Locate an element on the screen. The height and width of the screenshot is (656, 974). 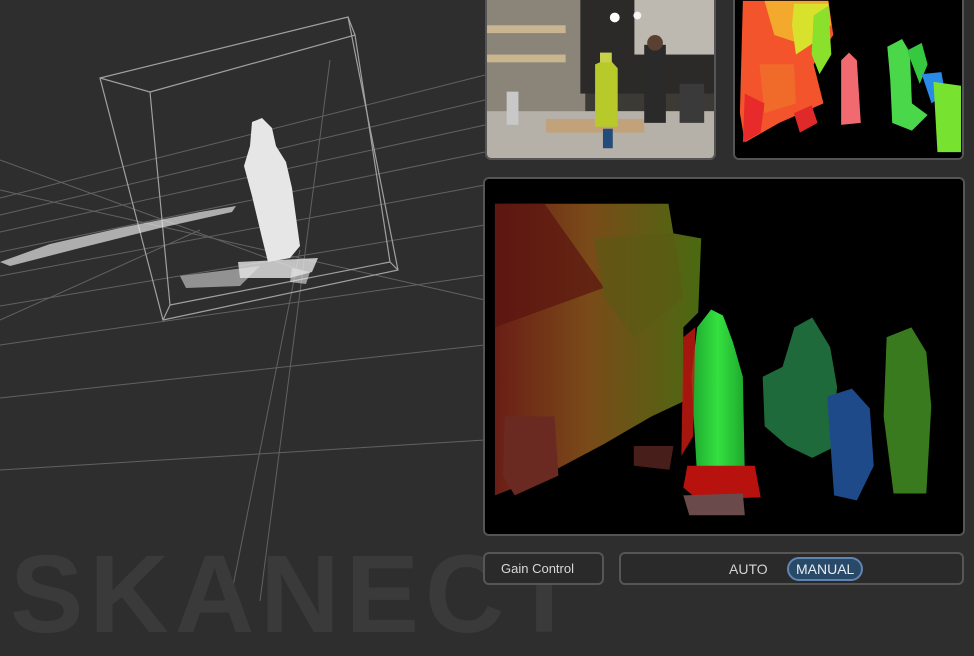
gain-mode-toggle: AUTO MANUAL is located at coordinates (791, 568).